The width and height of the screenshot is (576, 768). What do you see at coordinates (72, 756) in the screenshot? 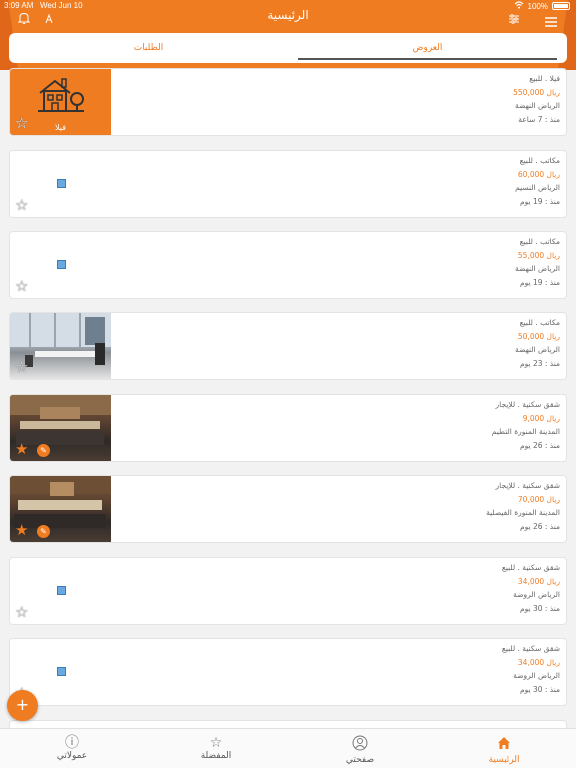
I see `nav-commissions-label: عمولاتي` at bounding box center [72, 756].